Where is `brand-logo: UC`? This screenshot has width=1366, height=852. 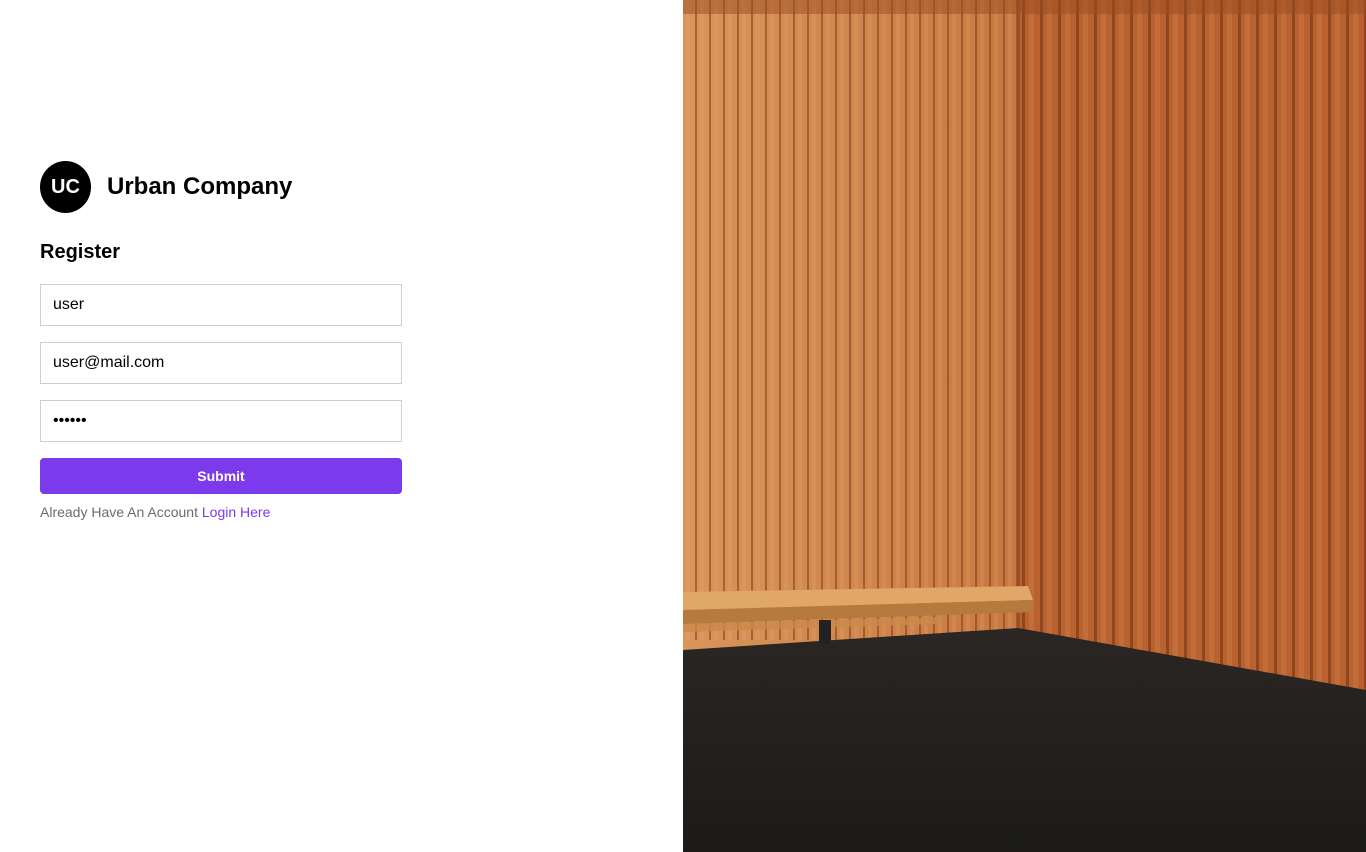 brand-logo: UC is located at coordinates (65, 187).